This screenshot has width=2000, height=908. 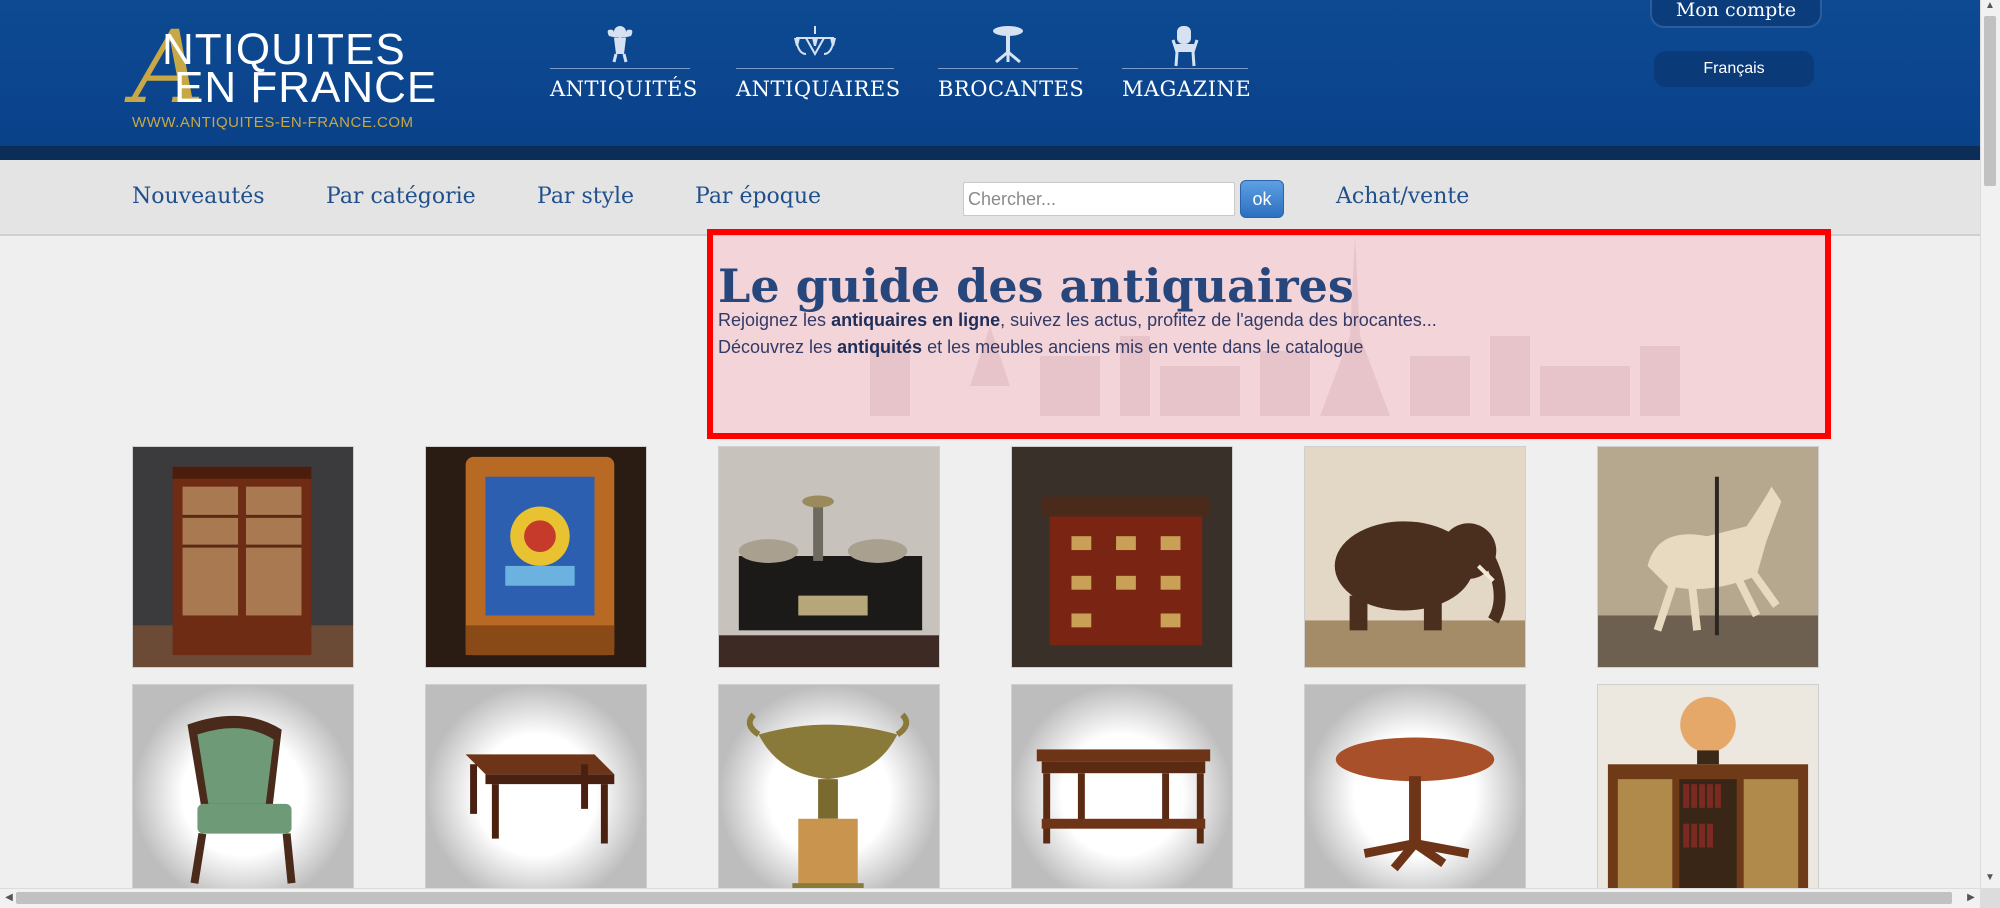 I want to click on hero-title: Le guide des antiquaires, so click(x=1036, y=286).